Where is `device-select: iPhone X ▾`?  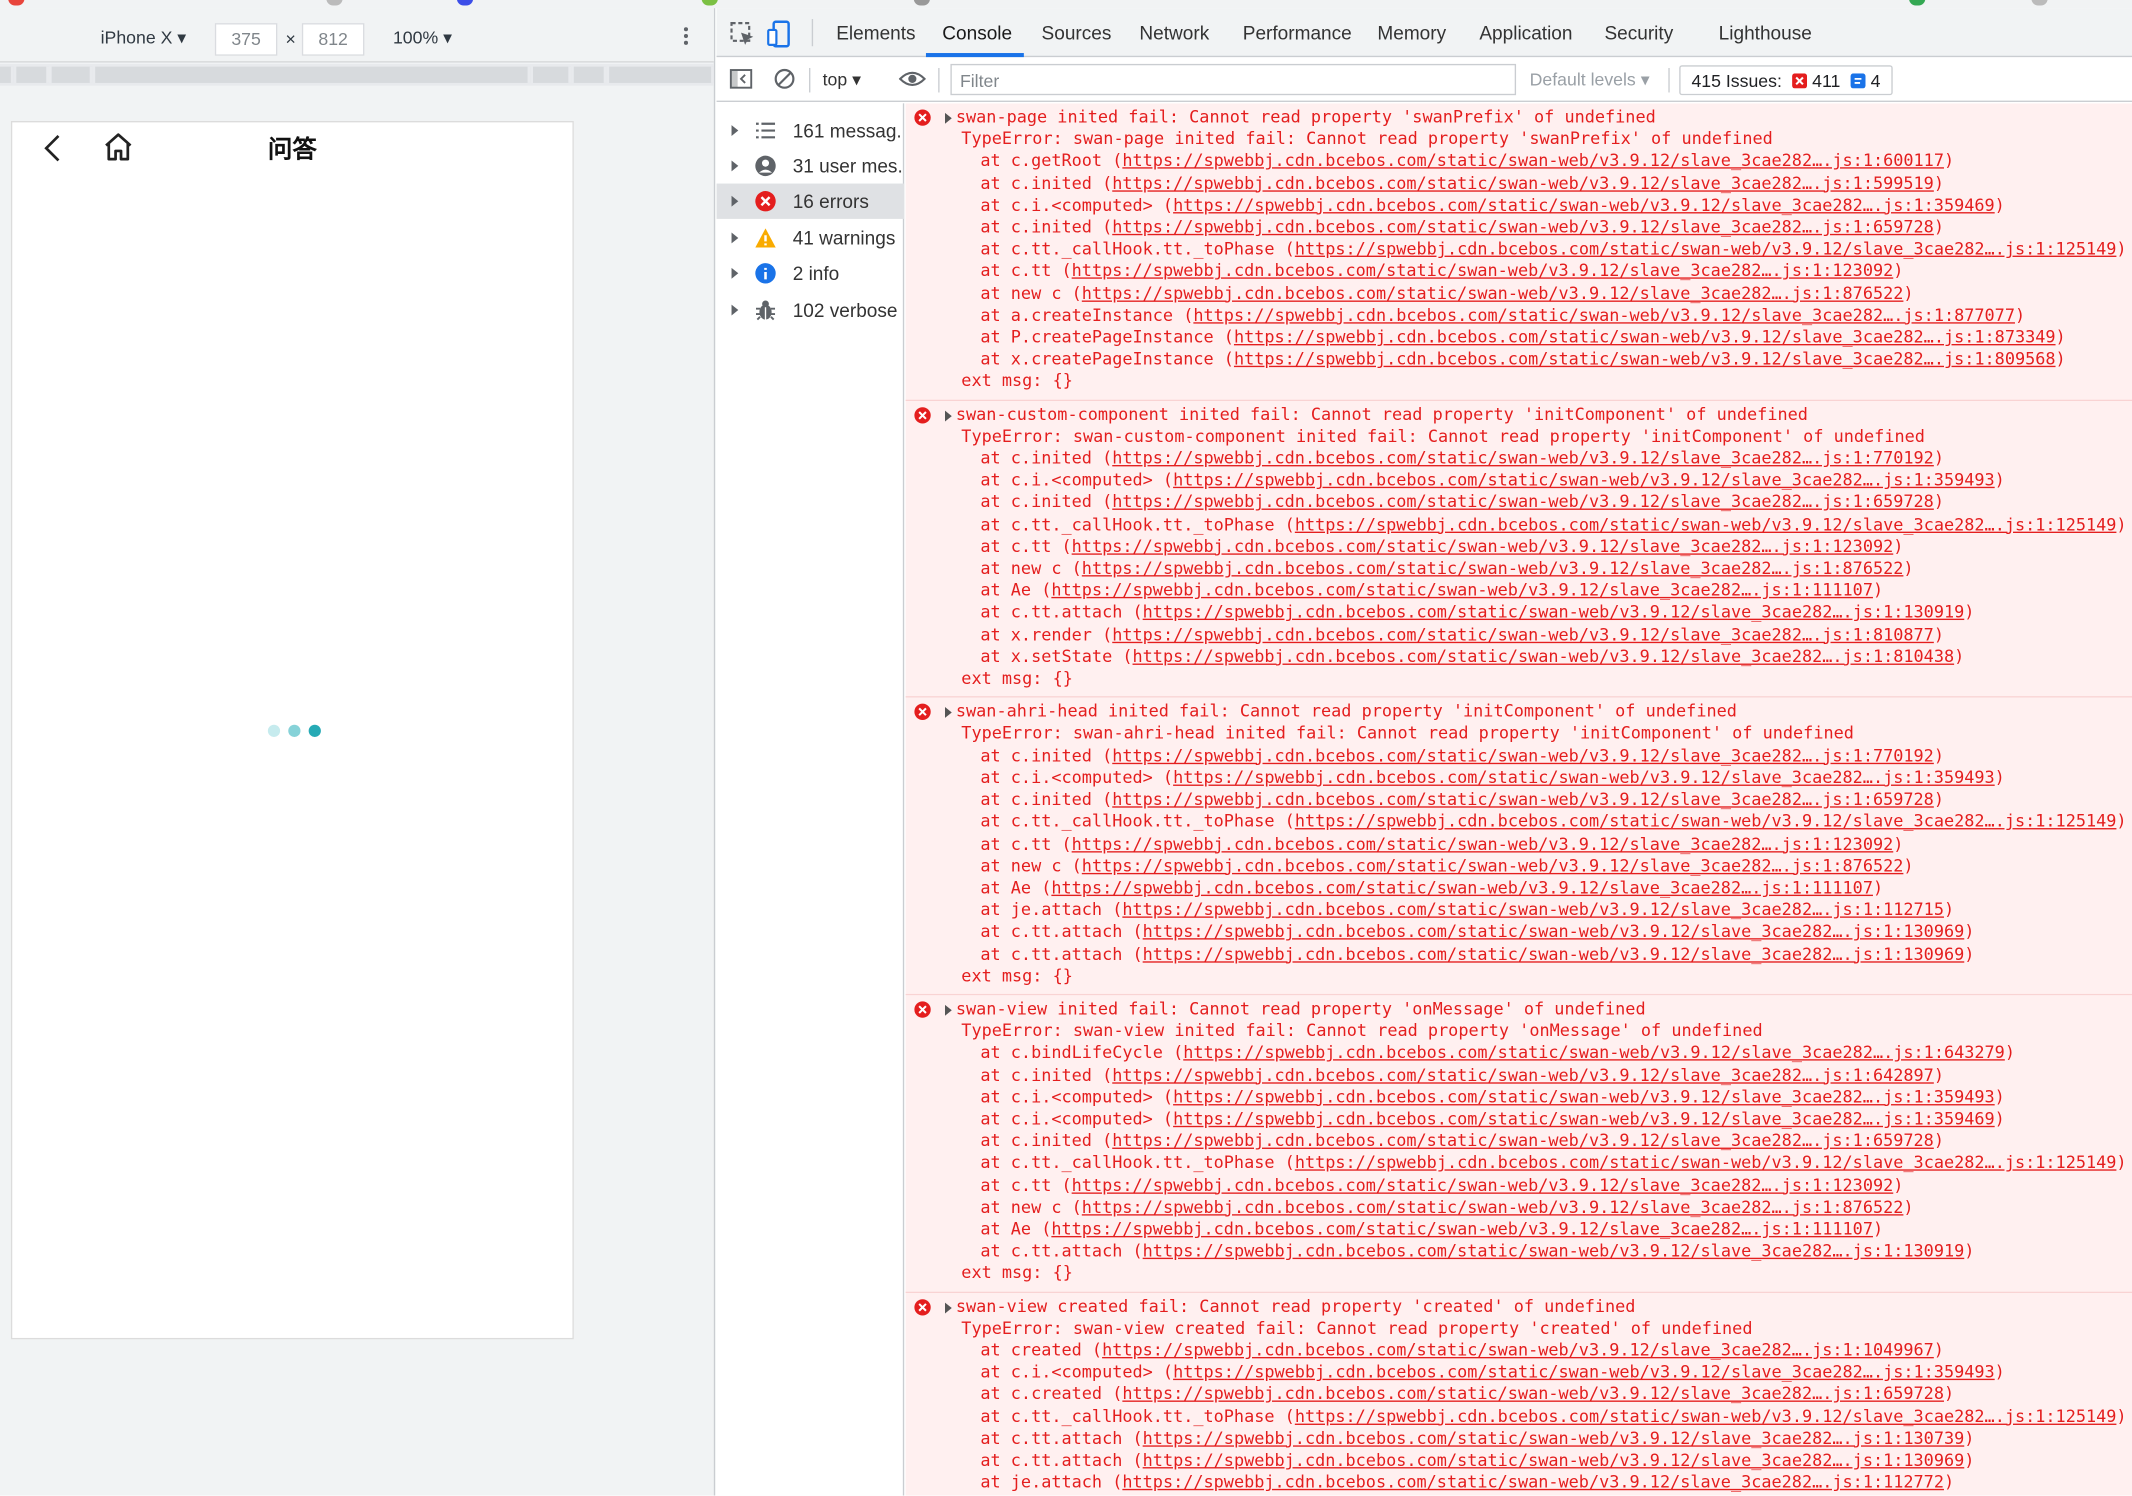
device-select: iPhone X ▾ is located at coordinates (144, 38).